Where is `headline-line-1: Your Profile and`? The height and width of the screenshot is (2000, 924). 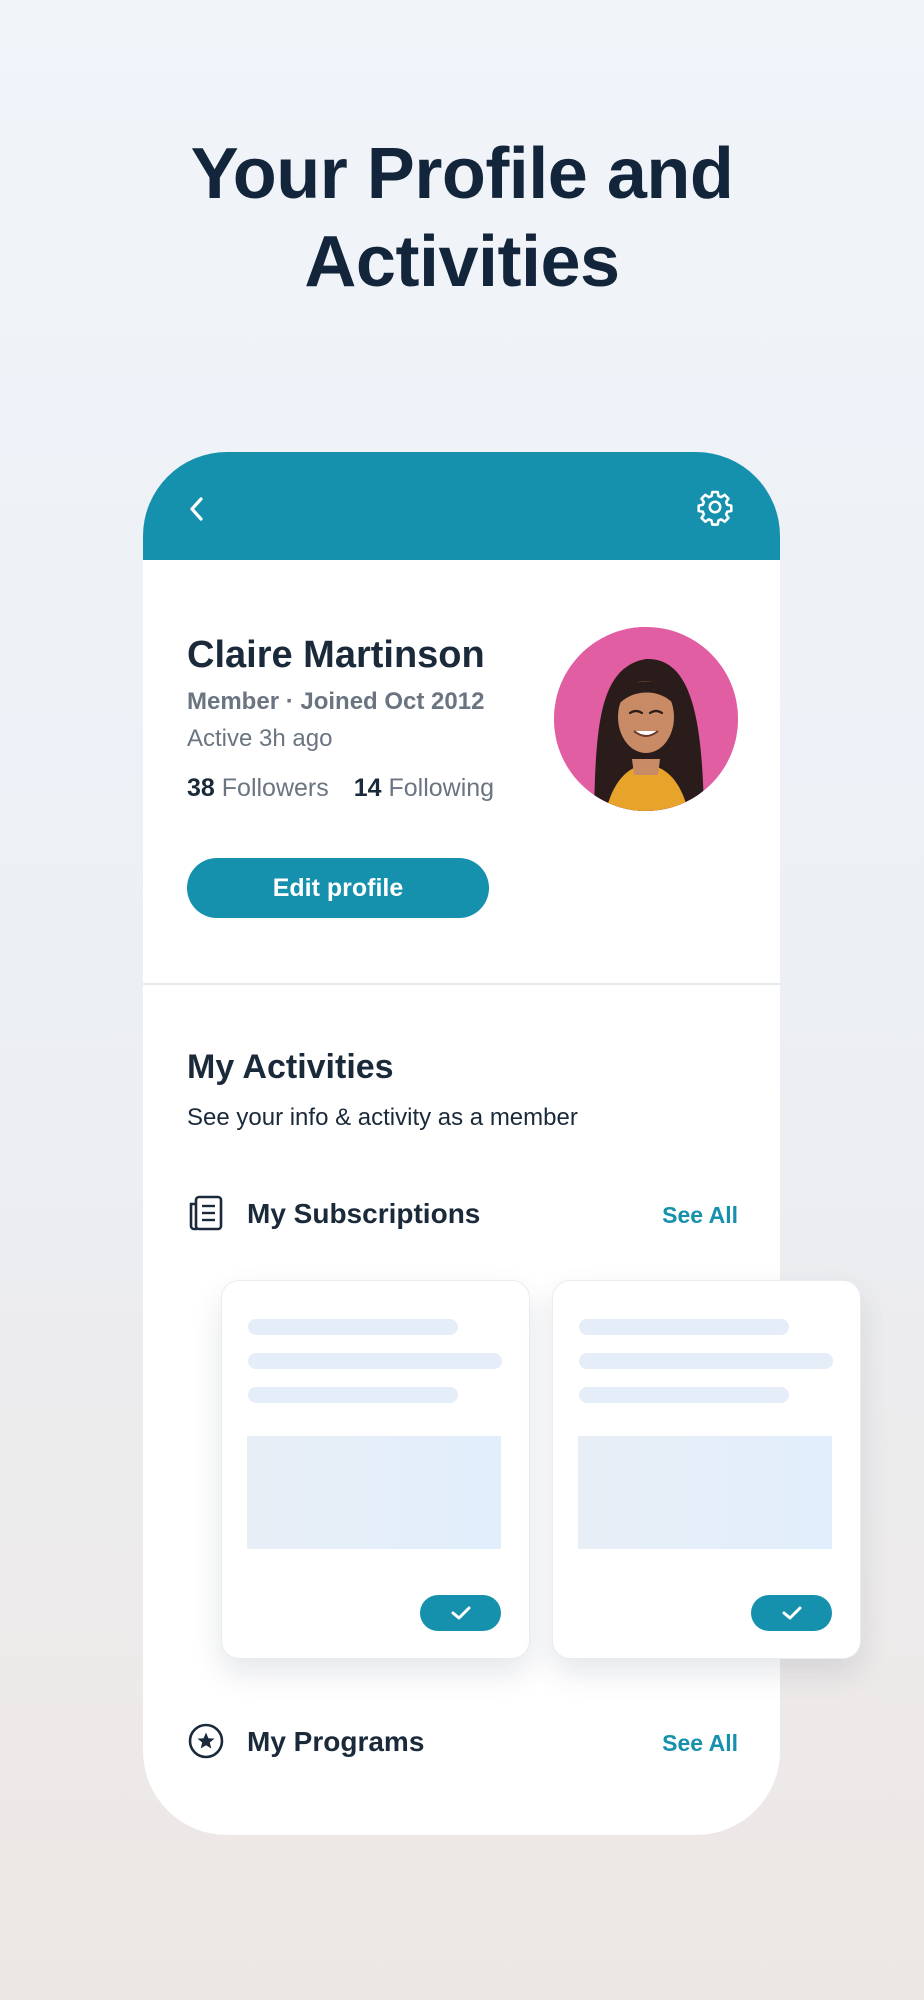
headline-line-1: Your Profile and is located at coordinates (462, 174).